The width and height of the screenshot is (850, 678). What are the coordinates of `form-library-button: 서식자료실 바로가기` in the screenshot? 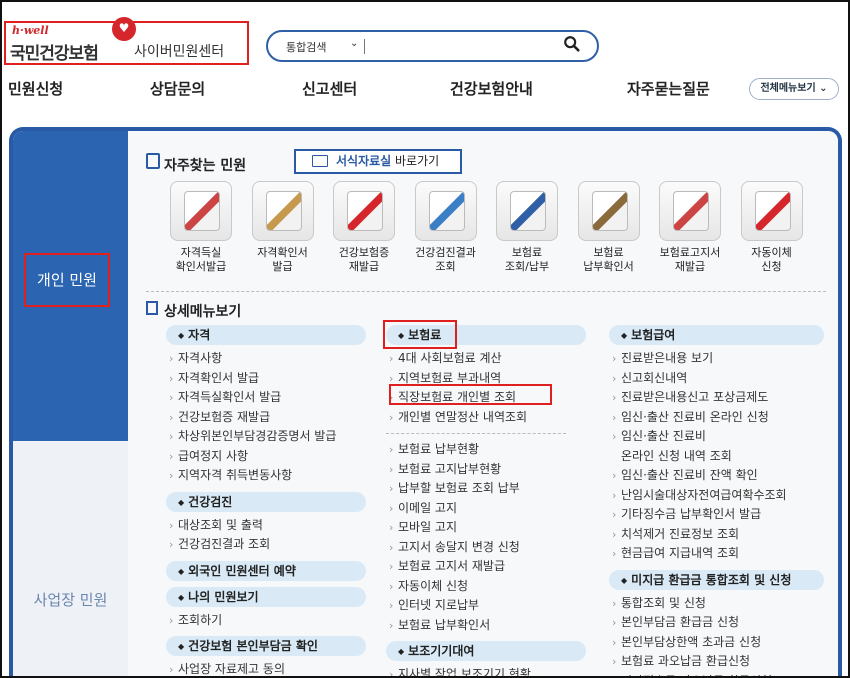 It's located at (378, 161).